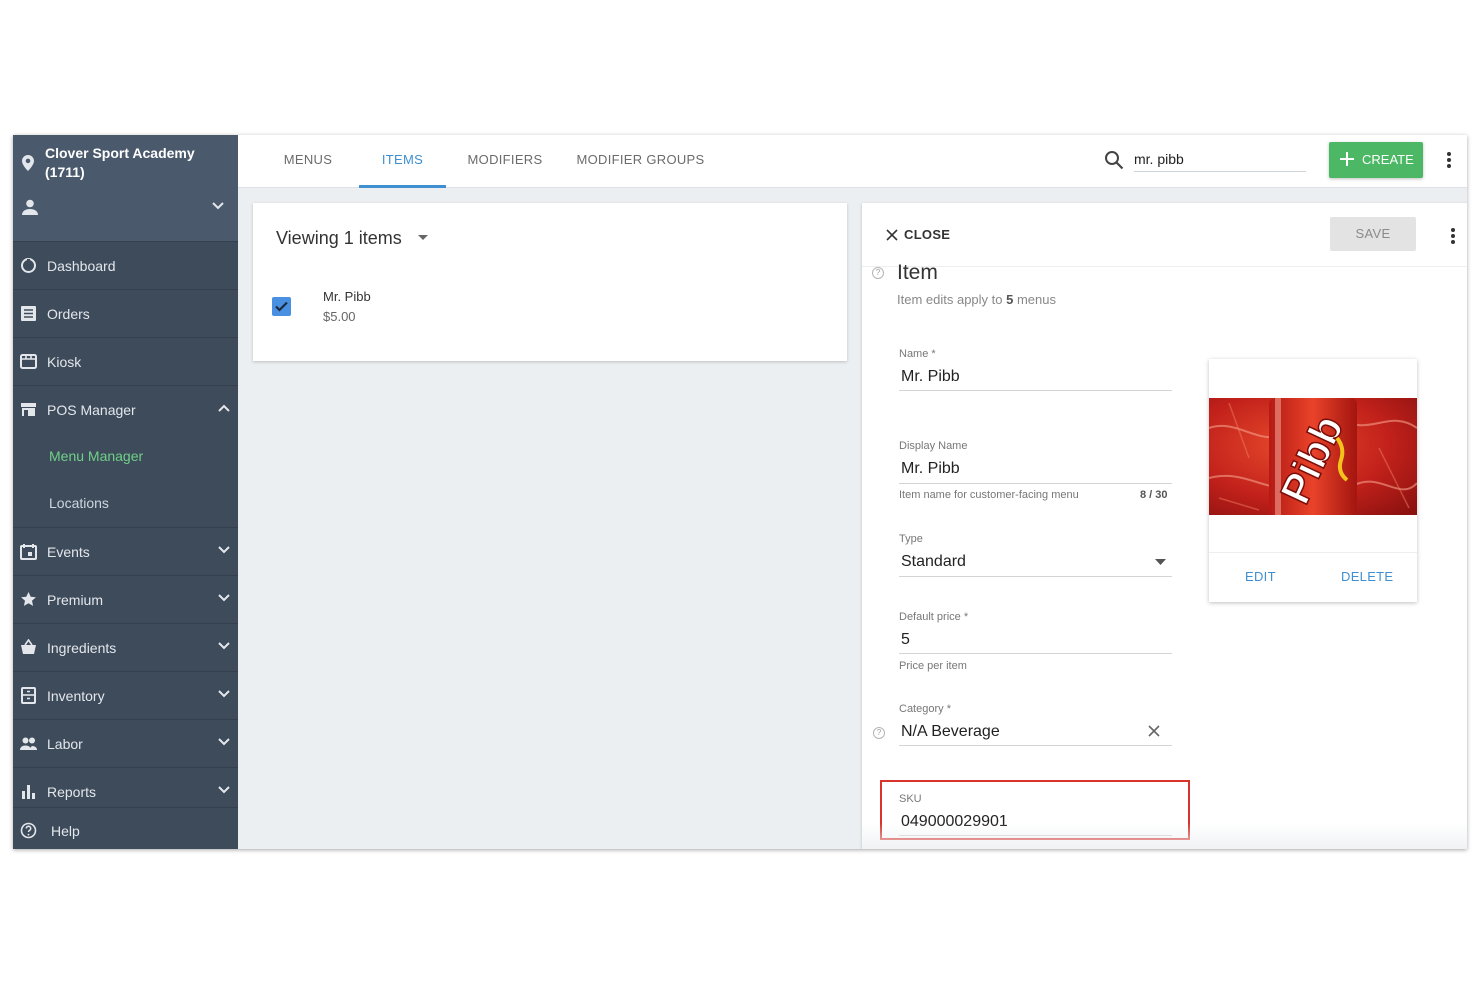 This screenshot has height=987, width=1480. Describe the element at coordinates (1388, 159) in the screenshot. I see `create-button-label: CREATE` at that location.